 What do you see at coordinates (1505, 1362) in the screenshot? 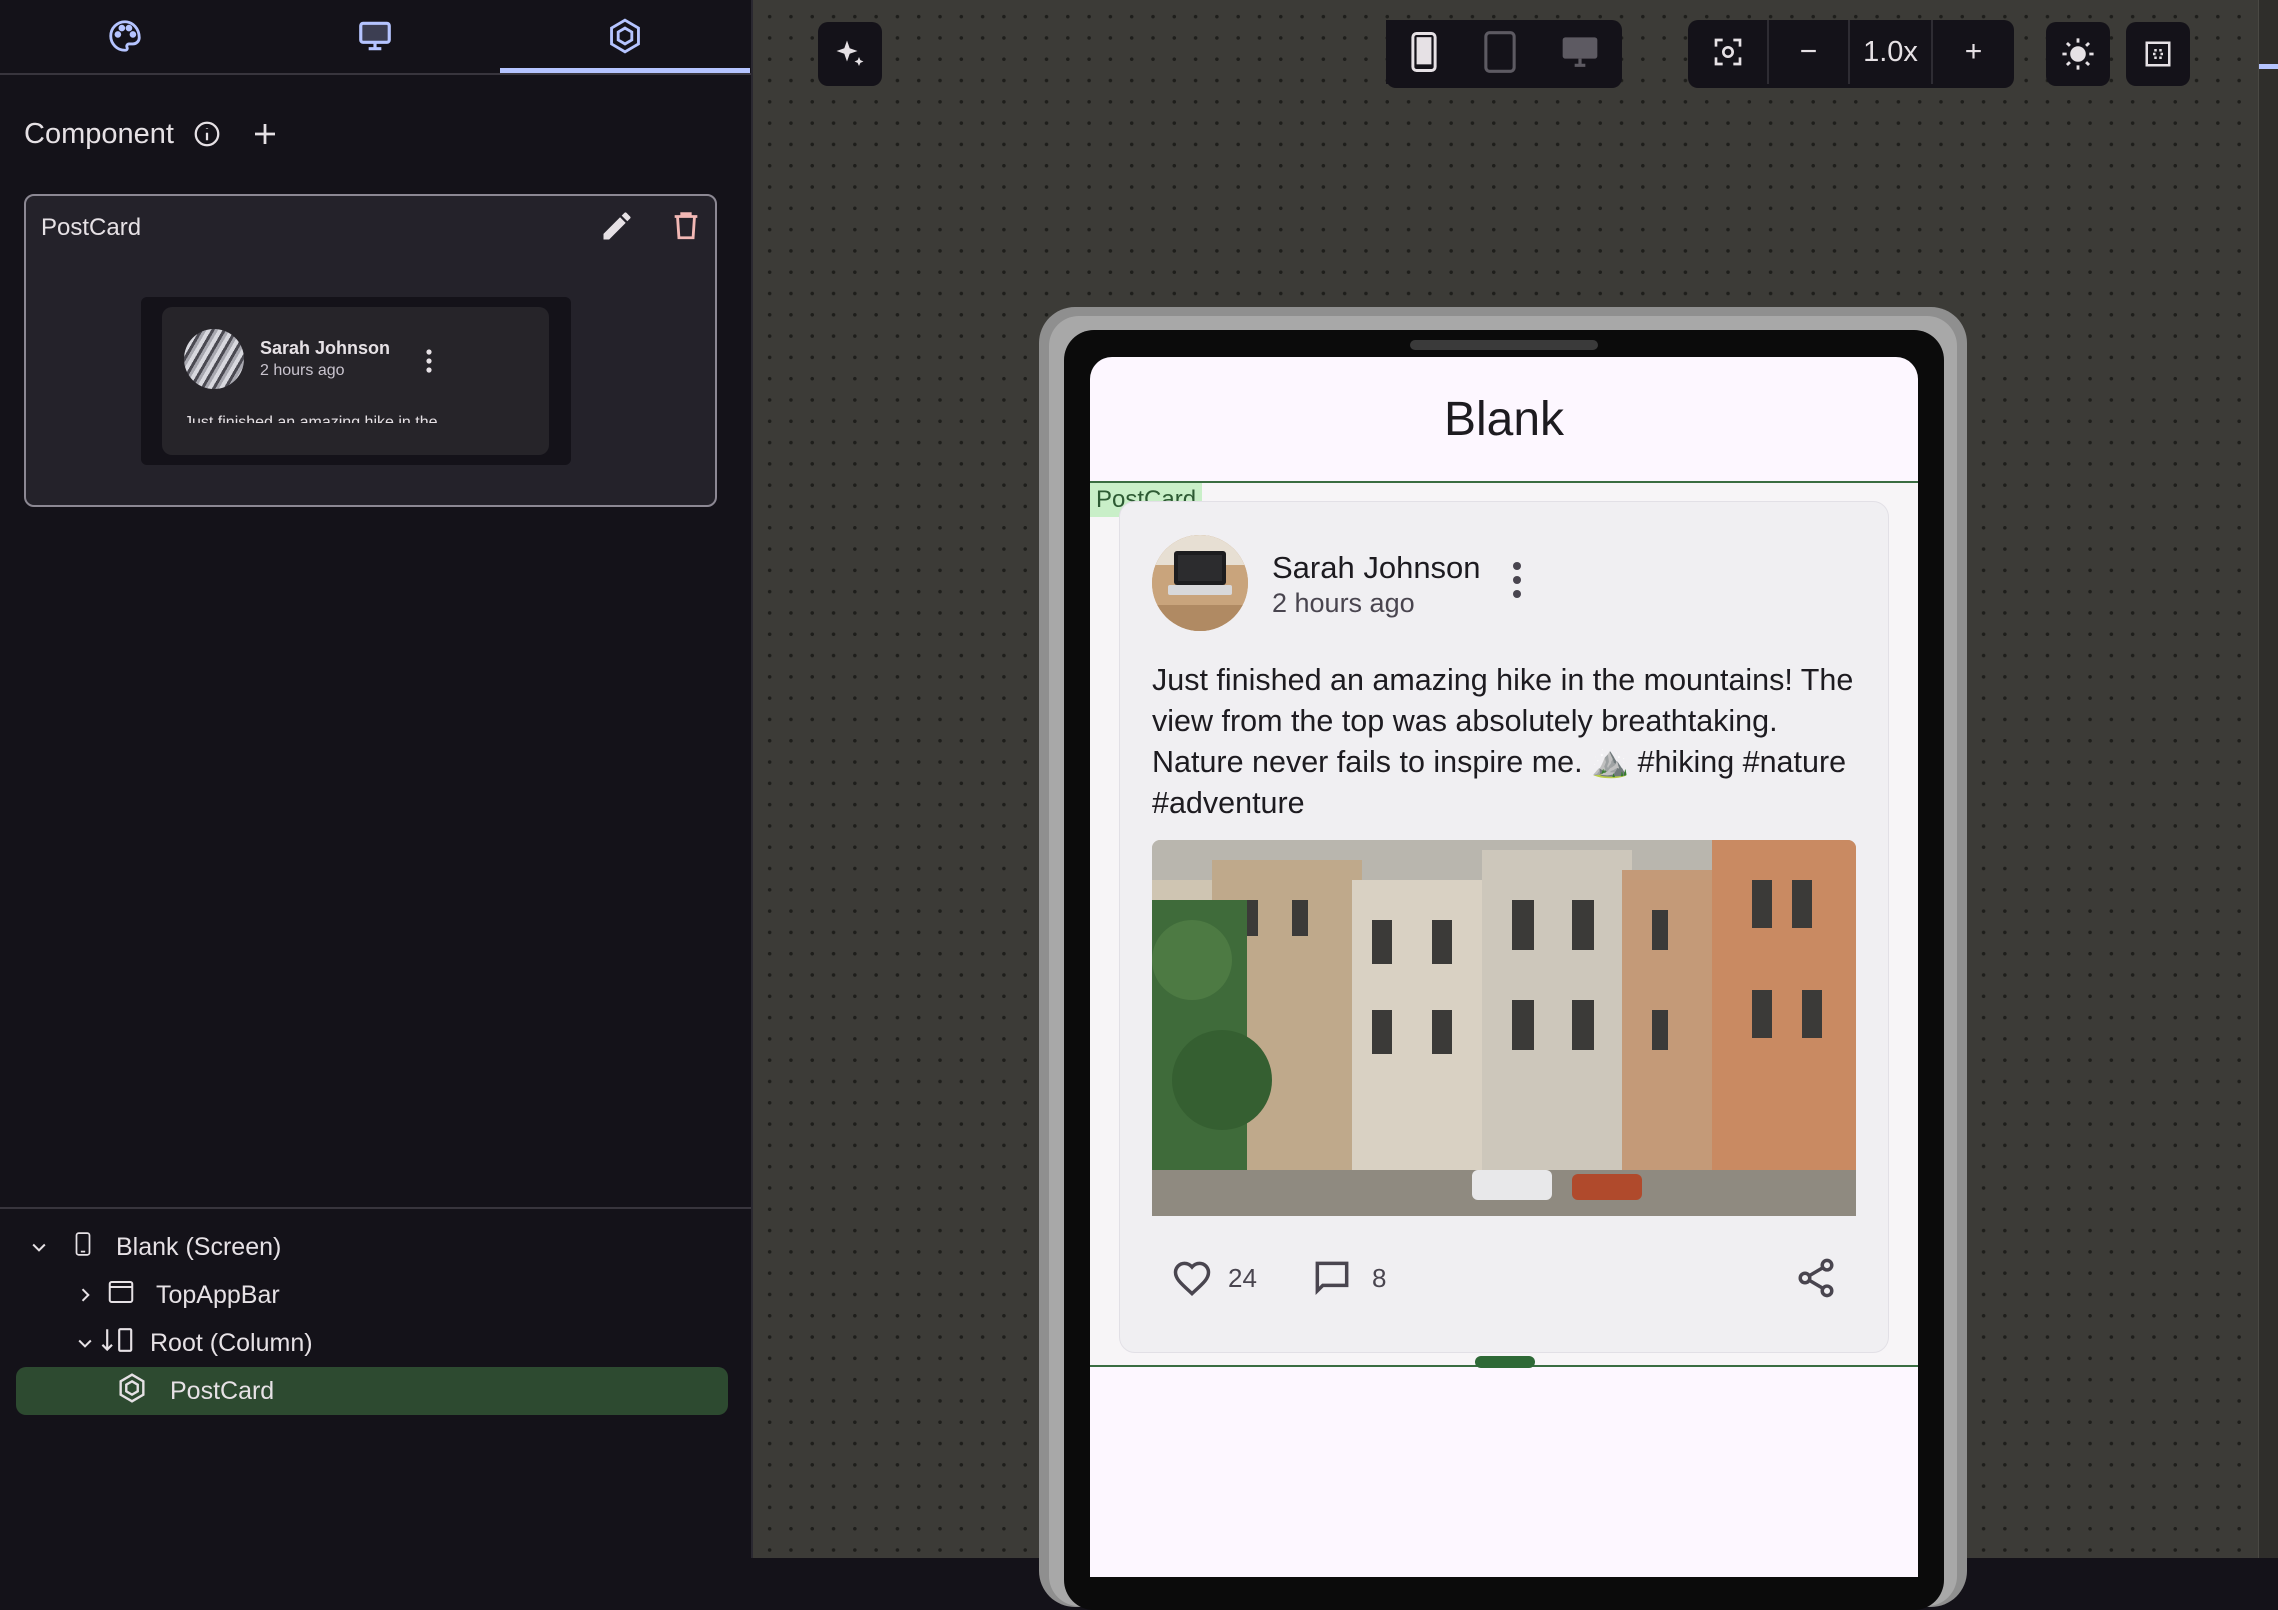
I see `resize-handle-bottom` at bounding box center [1505, 1362].